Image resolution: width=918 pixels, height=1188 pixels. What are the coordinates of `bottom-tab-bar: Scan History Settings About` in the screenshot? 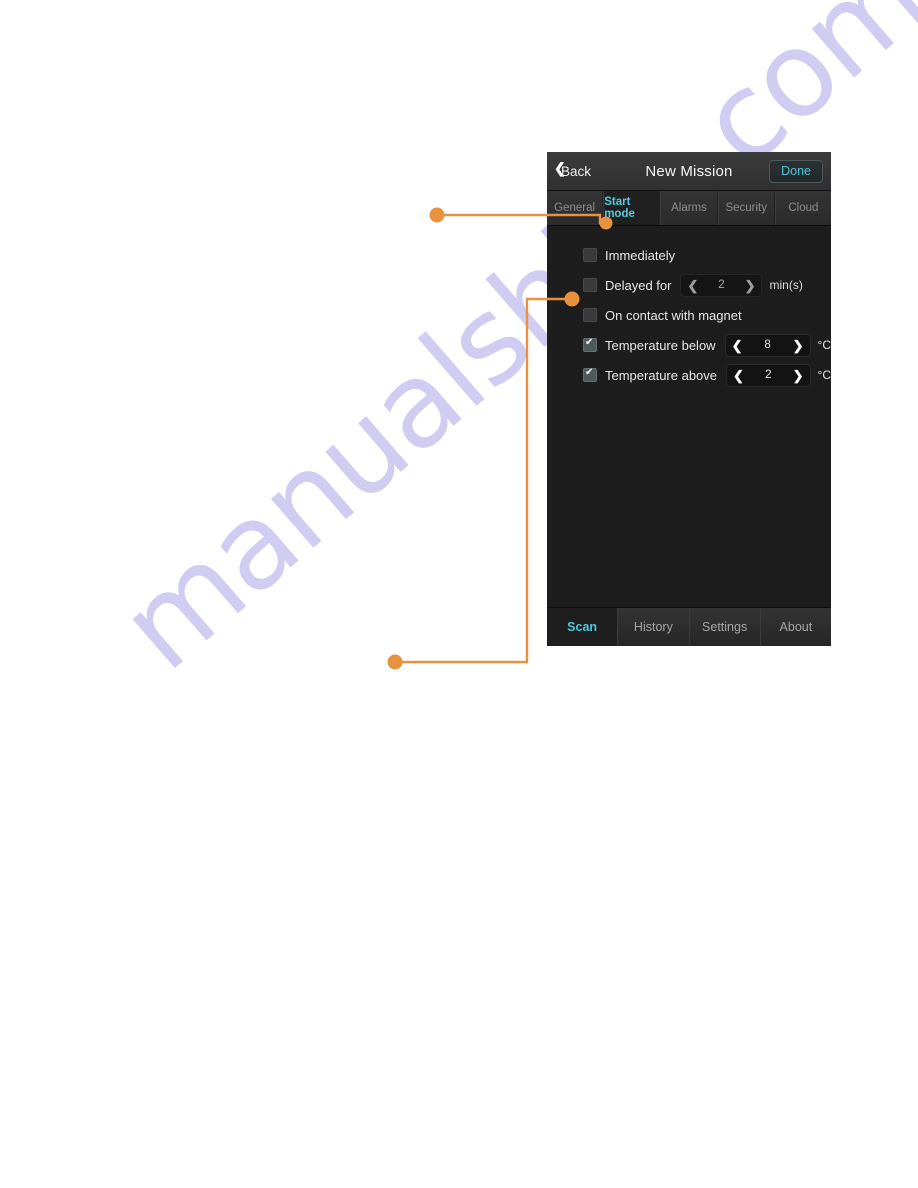 It's located at (689, 626).